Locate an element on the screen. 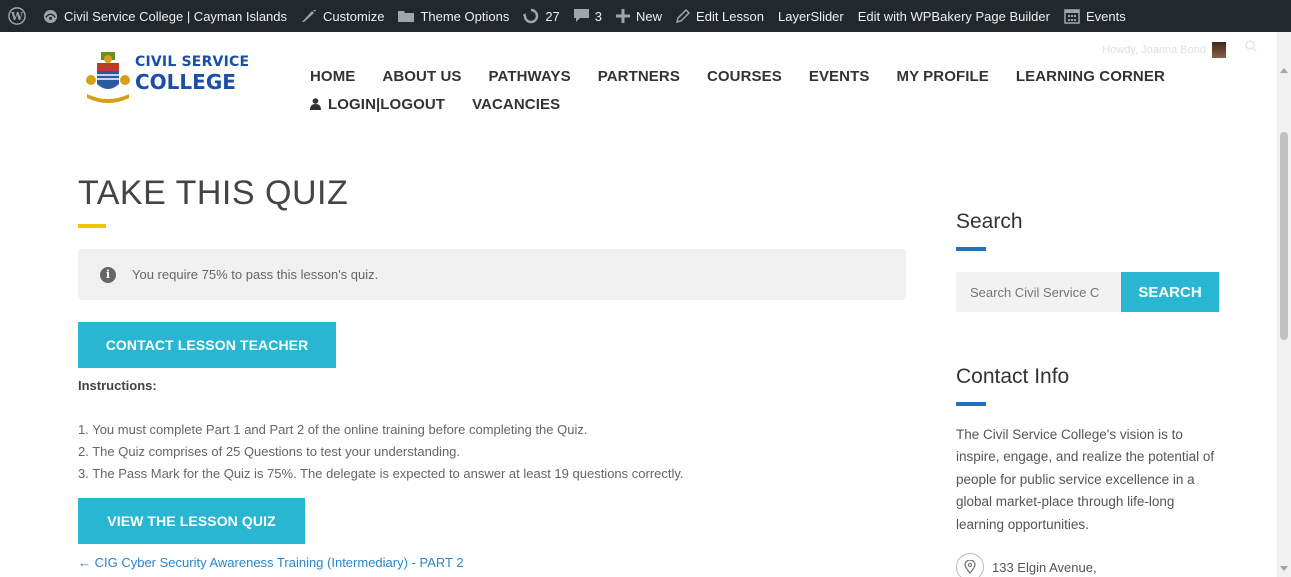  search-icon is located at coordinates (1251, 47).